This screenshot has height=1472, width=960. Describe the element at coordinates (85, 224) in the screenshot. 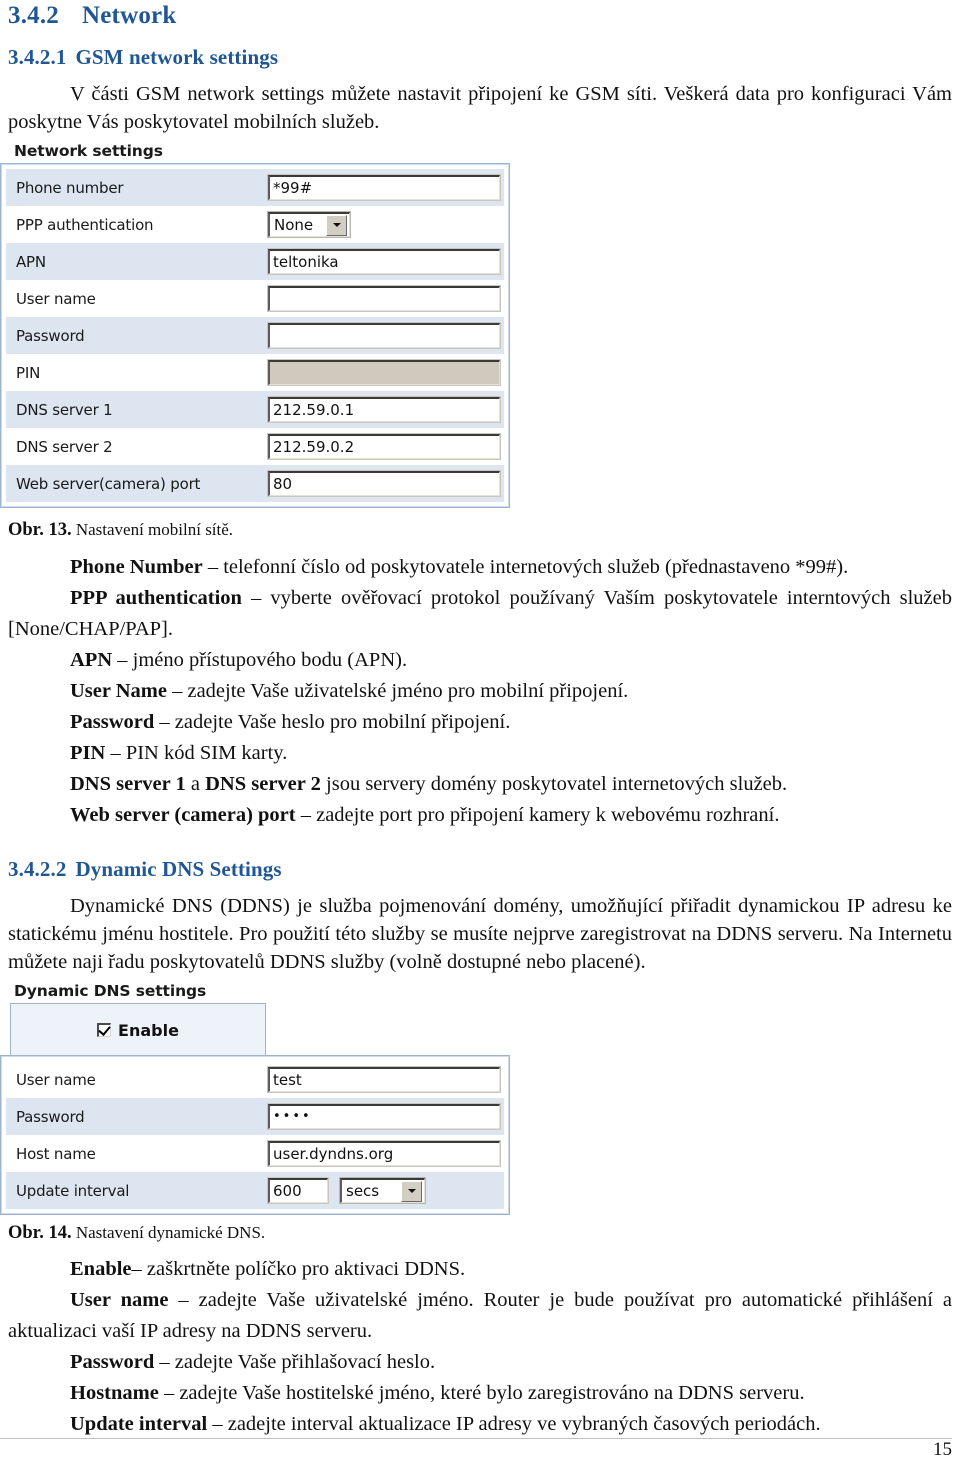

I see `label-ppp-authentication: PPP authentication` at that location.